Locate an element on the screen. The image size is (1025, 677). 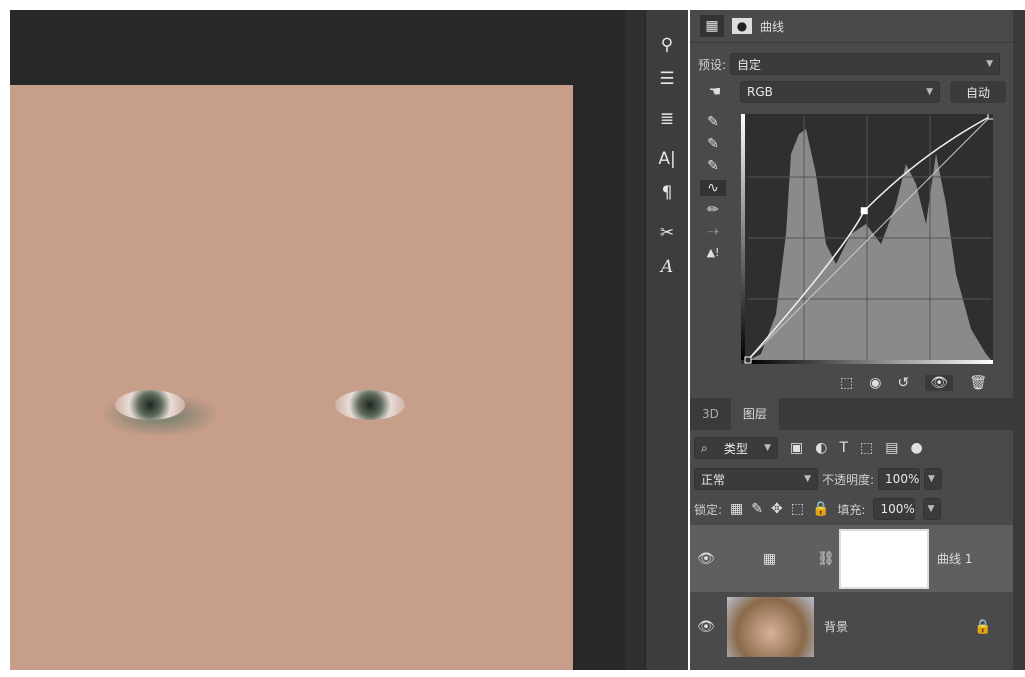
panel-scrollbar is located at coordinates (1019, 340).